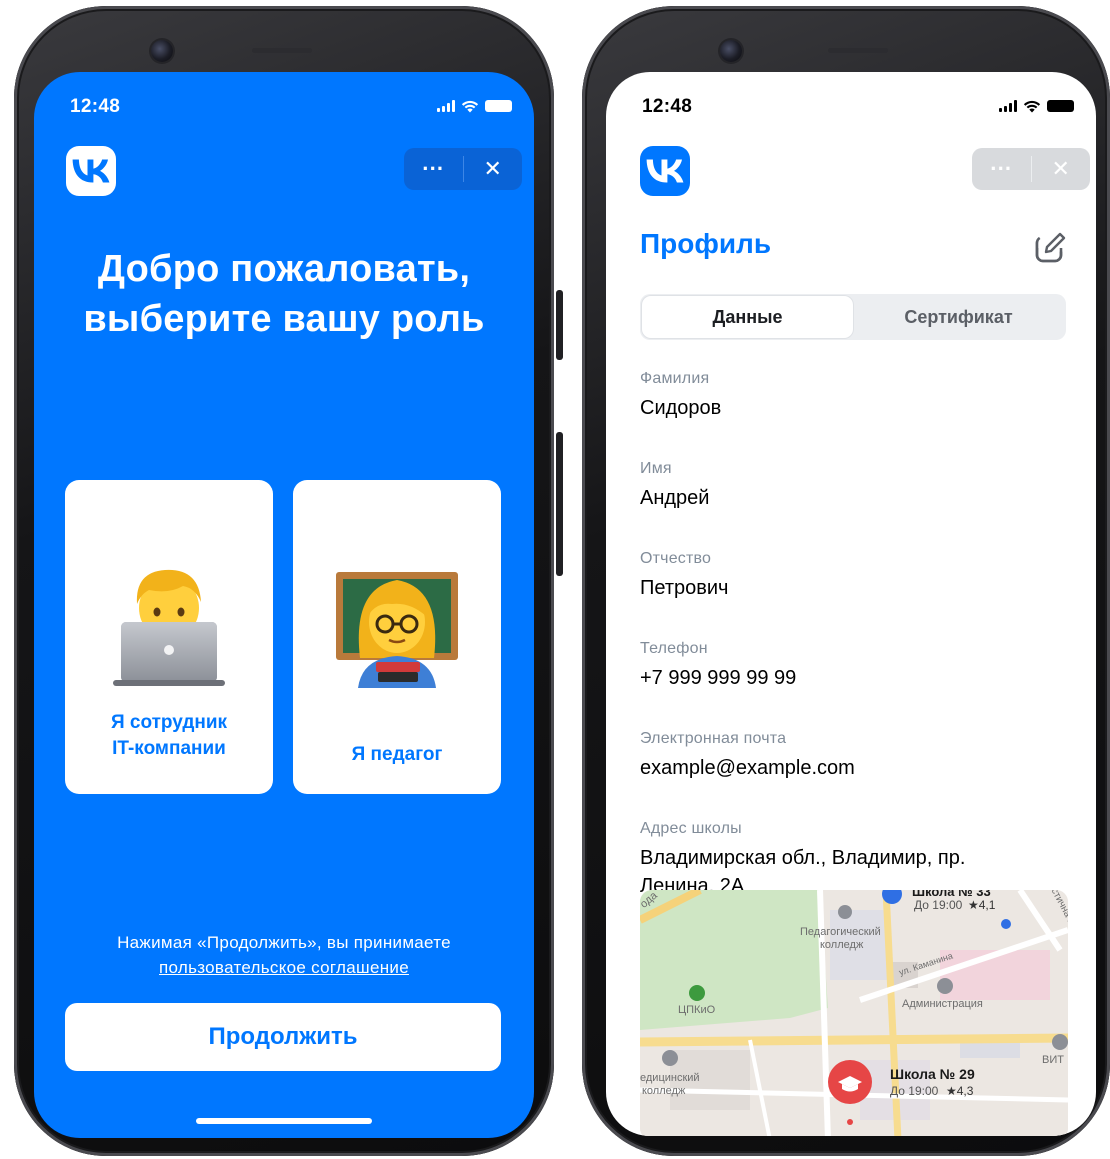 The image size is (1110, 1159). Describe the element at coordinates (853, 575) in the screenshot. I see `field-patronymic: Отчество Петрович` at that location.